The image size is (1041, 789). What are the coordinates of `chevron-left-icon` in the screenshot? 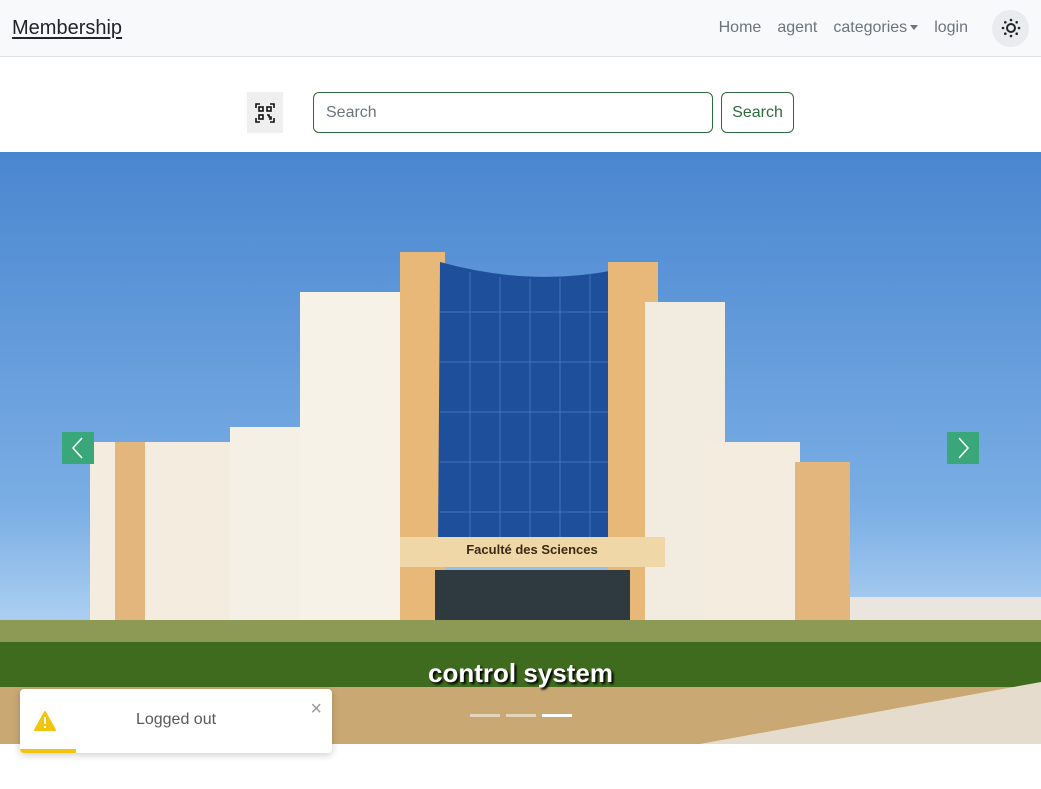 It's located at (77, 448).